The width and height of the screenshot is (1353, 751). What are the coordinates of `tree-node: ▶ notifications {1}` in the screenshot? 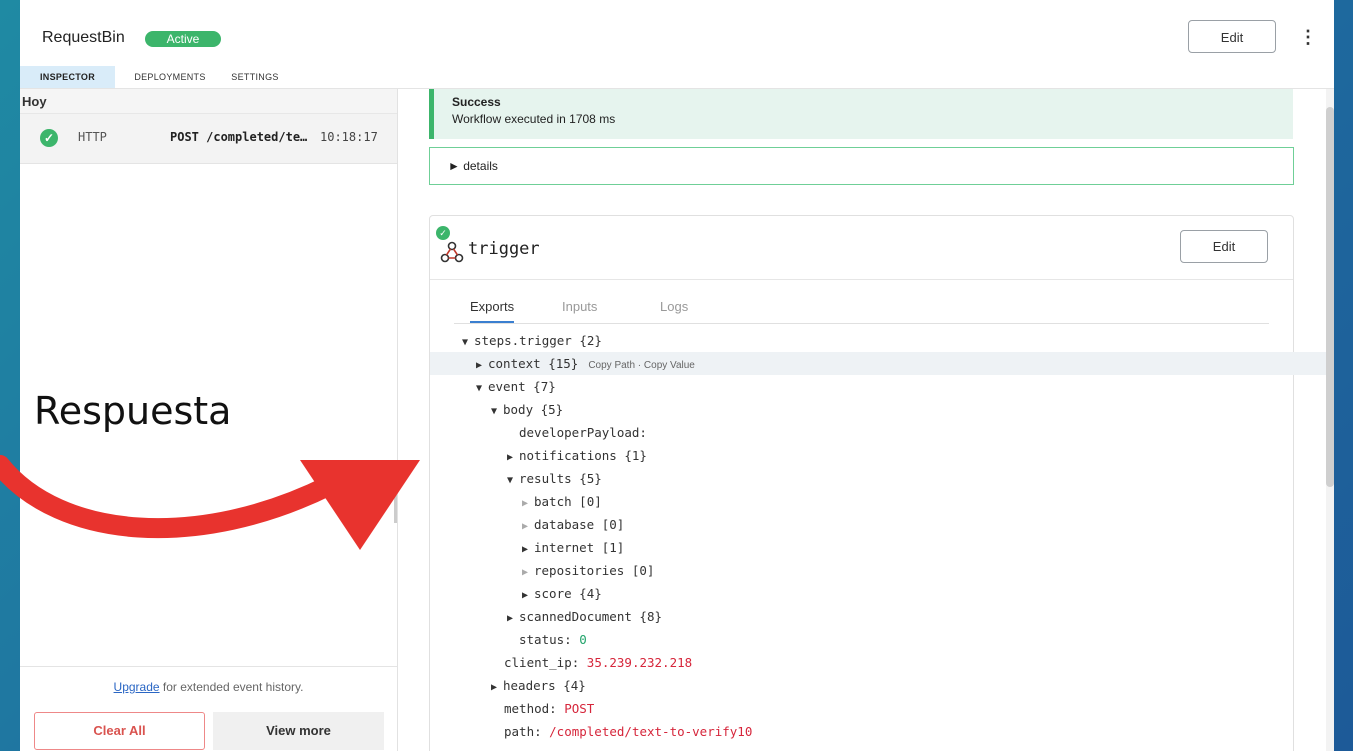 It's located at (882, 455).